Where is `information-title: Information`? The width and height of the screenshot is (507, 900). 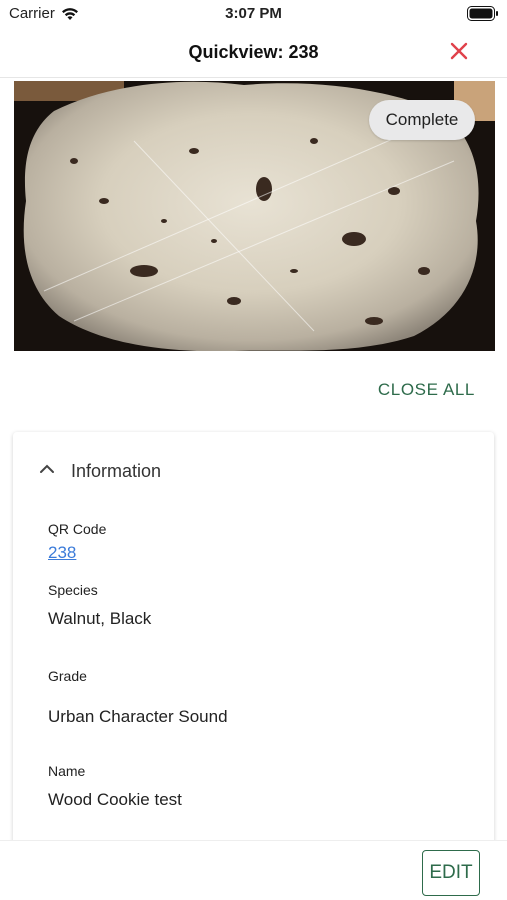
information-title: Information is located at coordinates (116, 471).